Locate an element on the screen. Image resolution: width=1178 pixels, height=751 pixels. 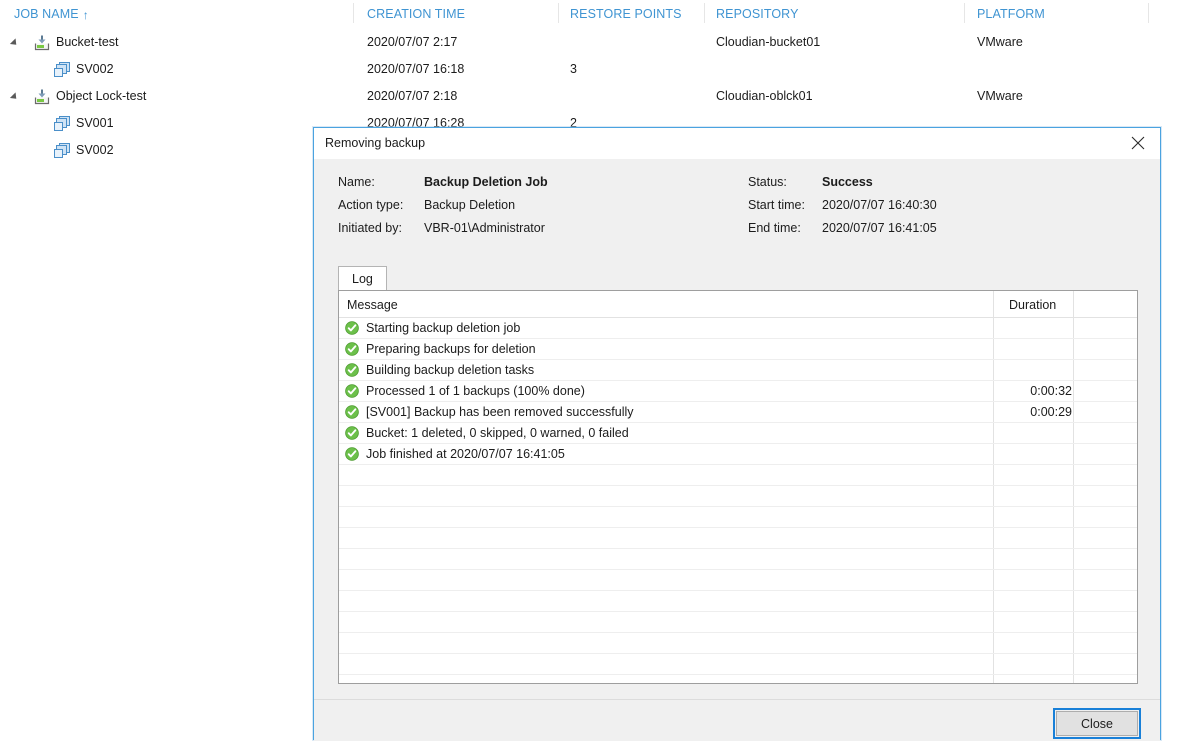
tab-log: Log is located at coordinates (362, 278).